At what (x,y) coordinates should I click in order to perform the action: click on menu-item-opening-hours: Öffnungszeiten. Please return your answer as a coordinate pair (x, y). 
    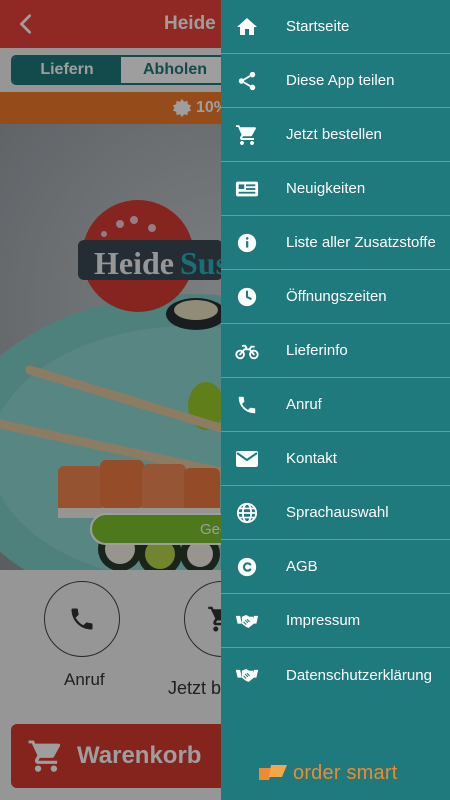
    Looking at the image, I should click on (335, 297).